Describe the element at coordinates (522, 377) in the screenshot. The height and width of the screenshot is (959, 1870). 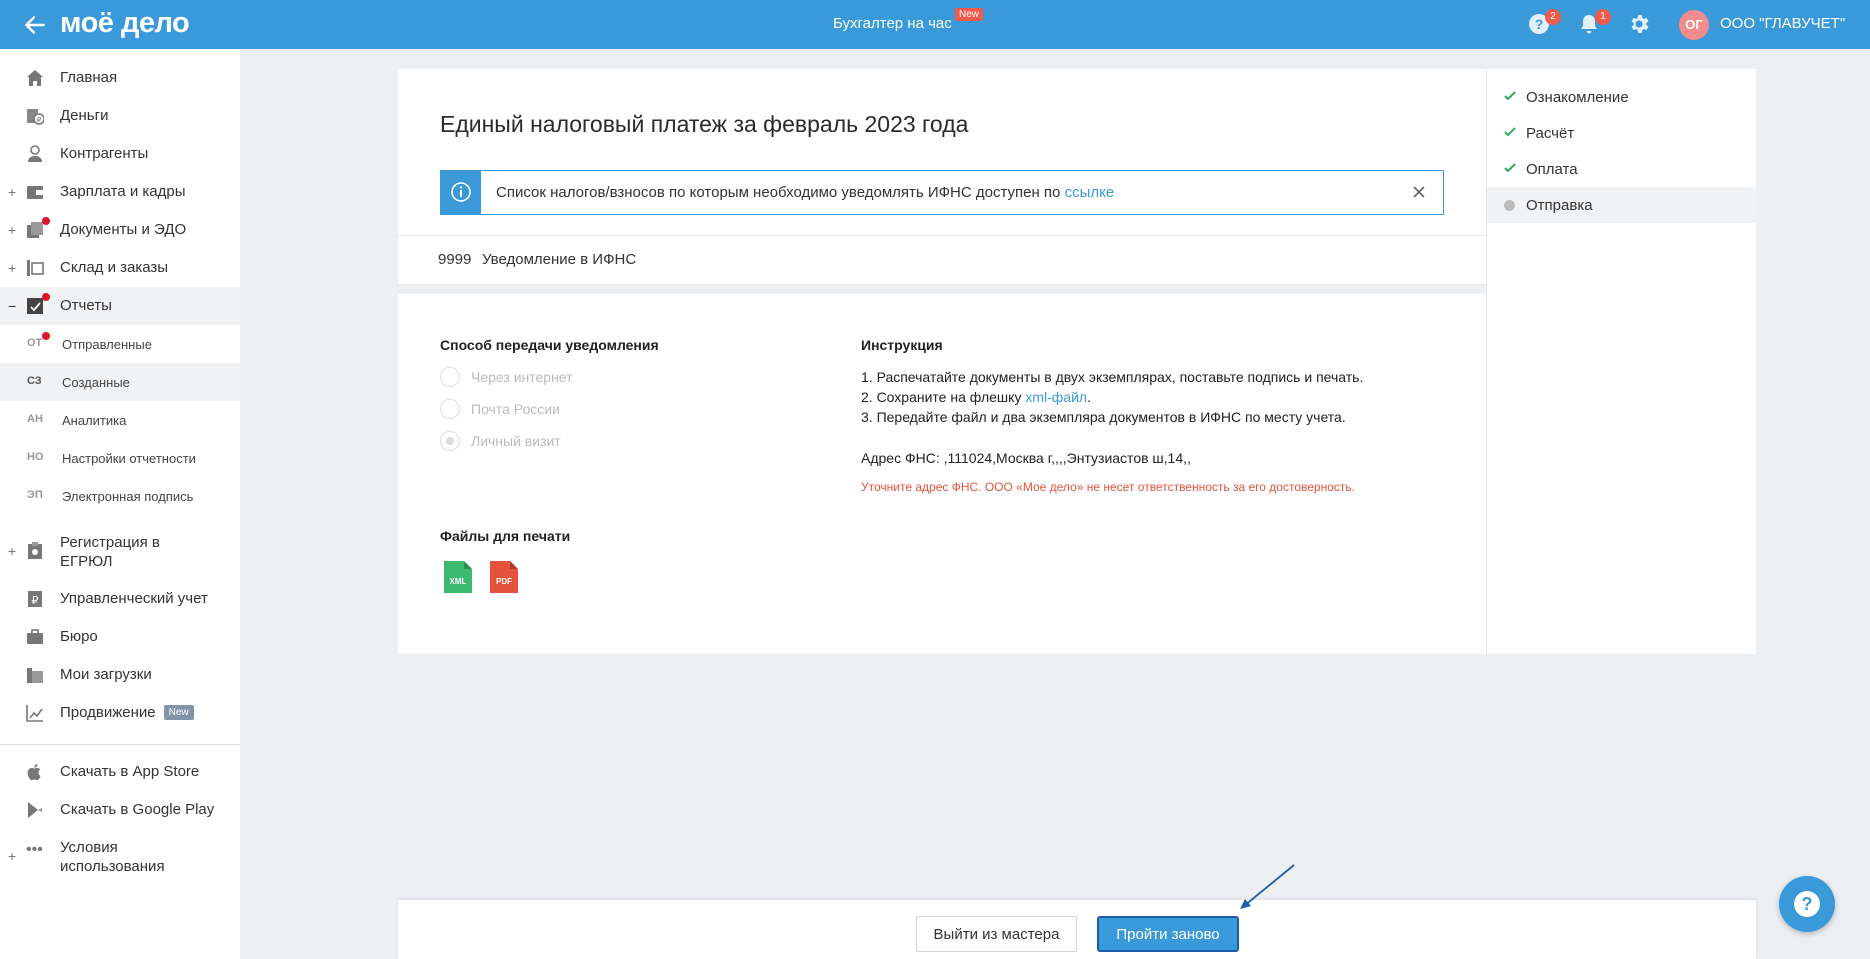
I see `radio-label-internet: Через интернет` at that location.